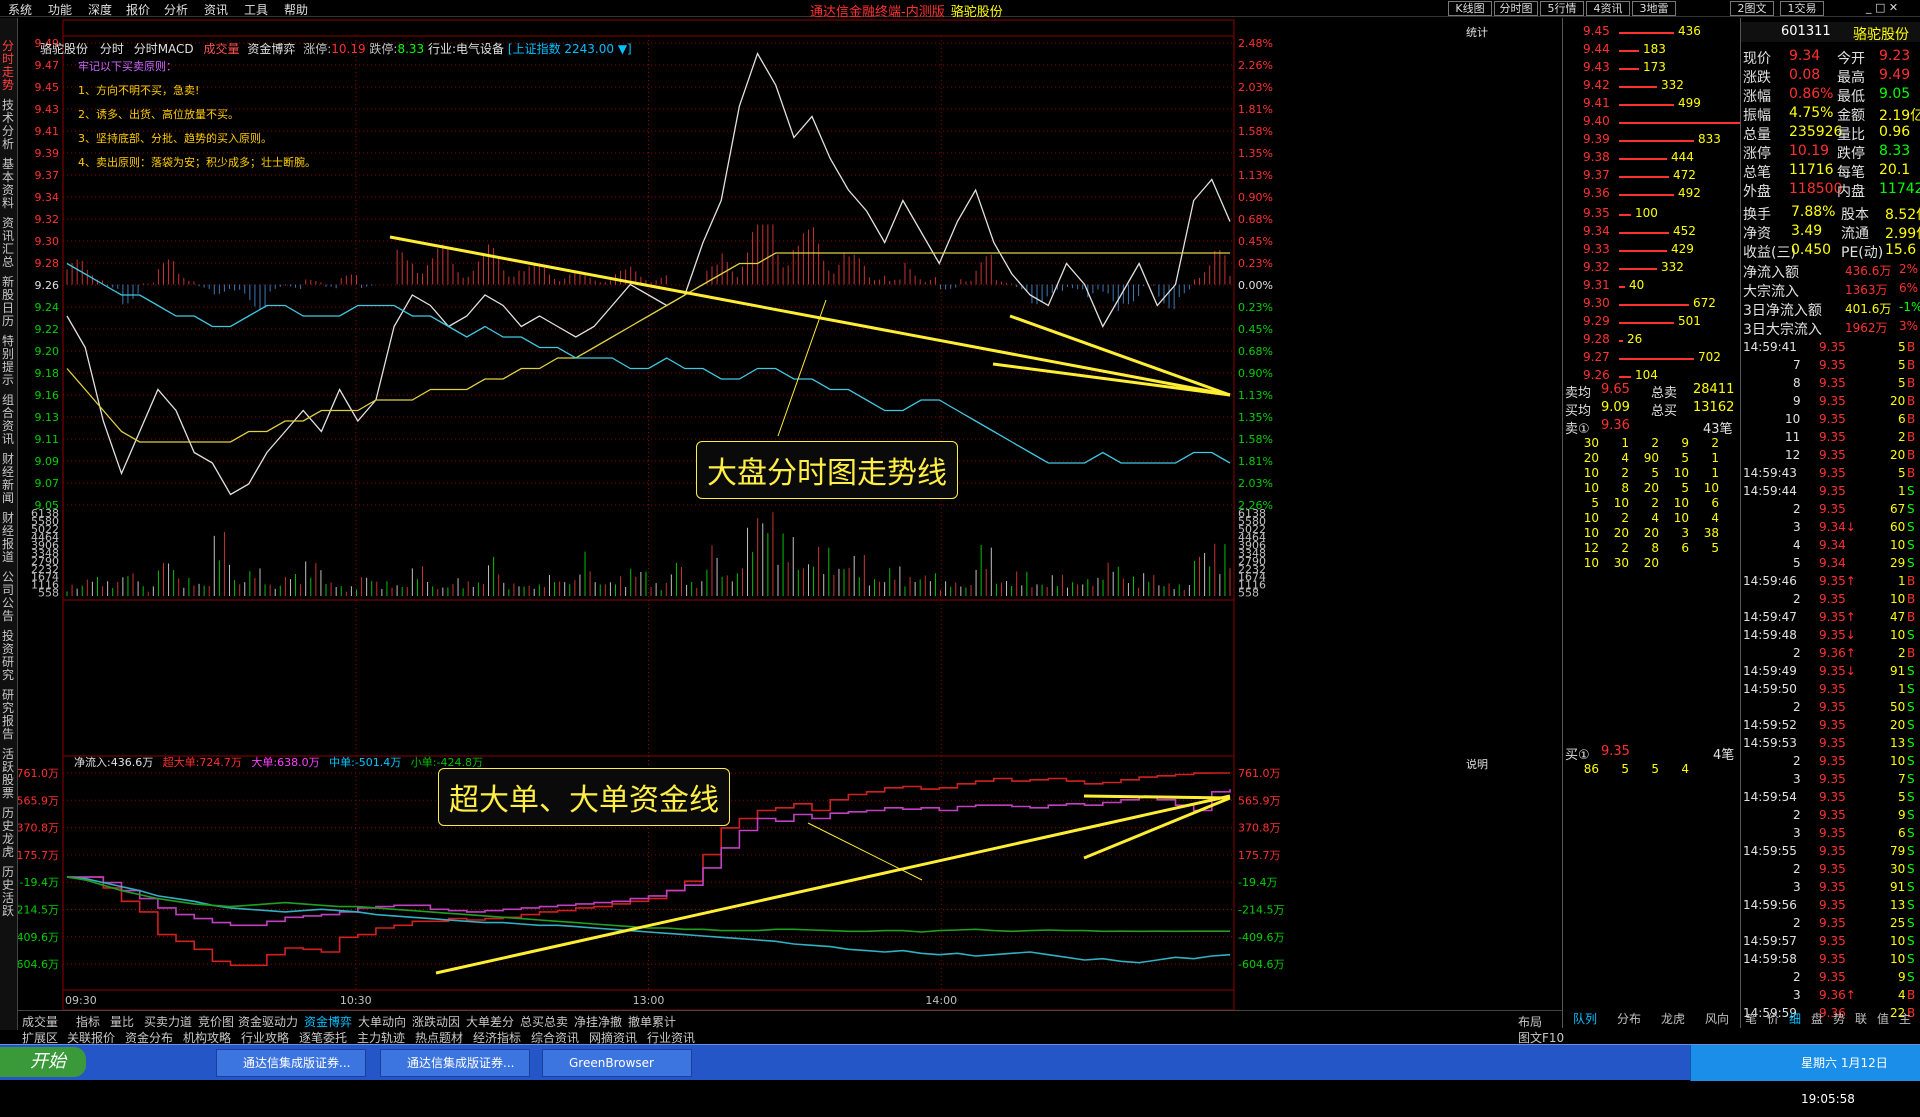  Describe the element at coordinates (168, 1021) in the screenshot. I see `bottom-tab-3: 买卖力道` at that location.